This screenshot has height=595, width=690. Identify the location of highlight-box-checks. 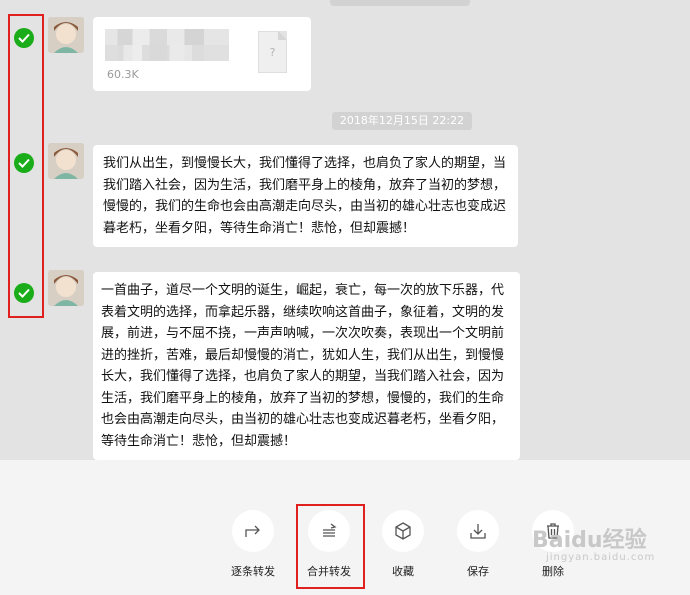
(26, 166).